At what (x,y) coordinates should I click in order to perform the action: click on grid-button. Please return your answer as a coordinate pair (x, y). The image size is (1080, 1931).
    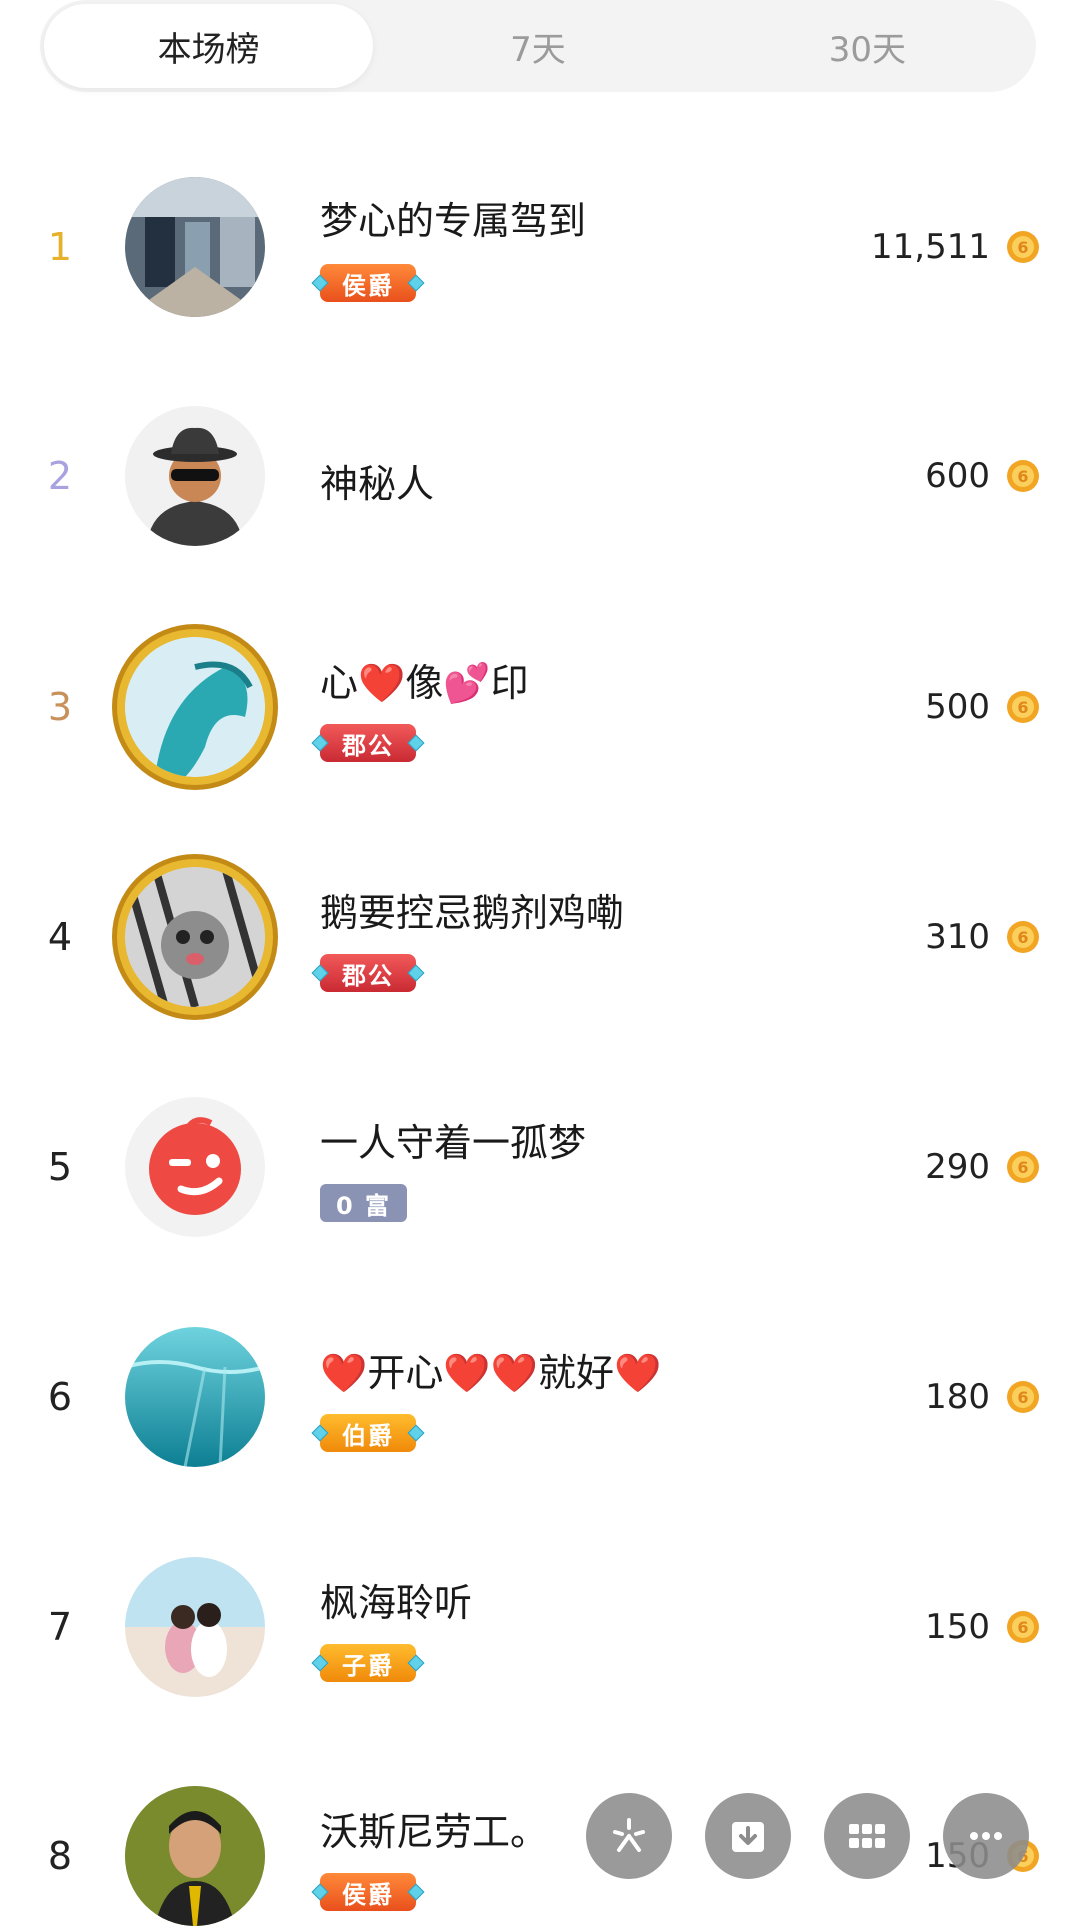
    Looking at the image, I should click on (867, 1836).